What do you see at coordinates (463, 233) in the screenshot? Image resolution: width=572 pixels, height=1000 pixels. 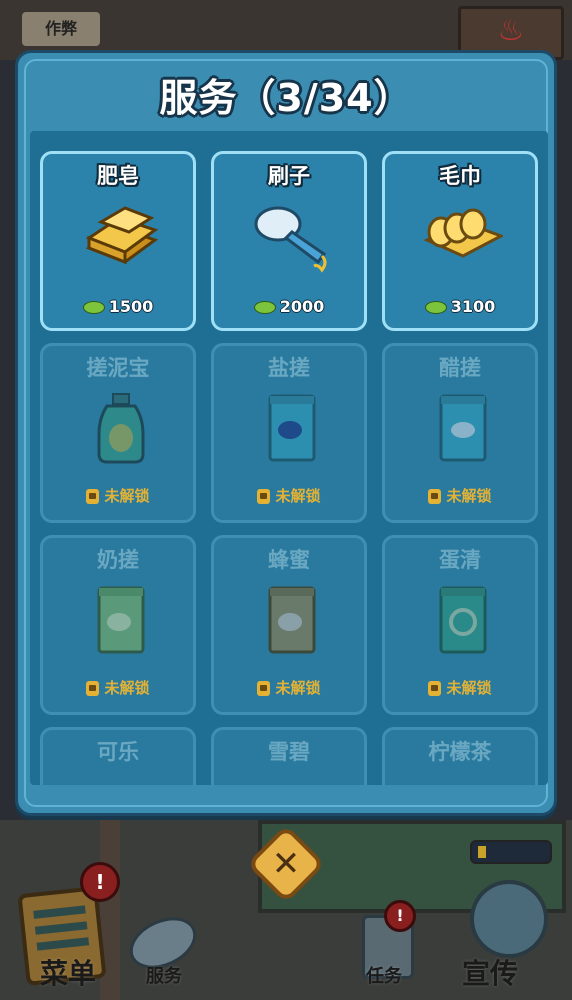 I see `towel-icon` at bounding box center [463, 233].